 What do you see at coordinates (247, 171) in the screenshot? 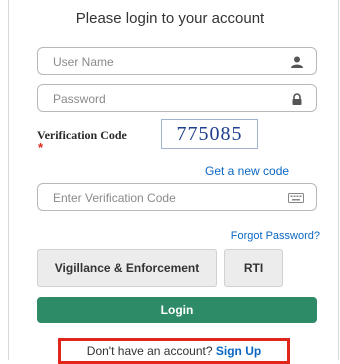
I see `get-new-code-link: Get a new code` at bounding box center [247, 171].